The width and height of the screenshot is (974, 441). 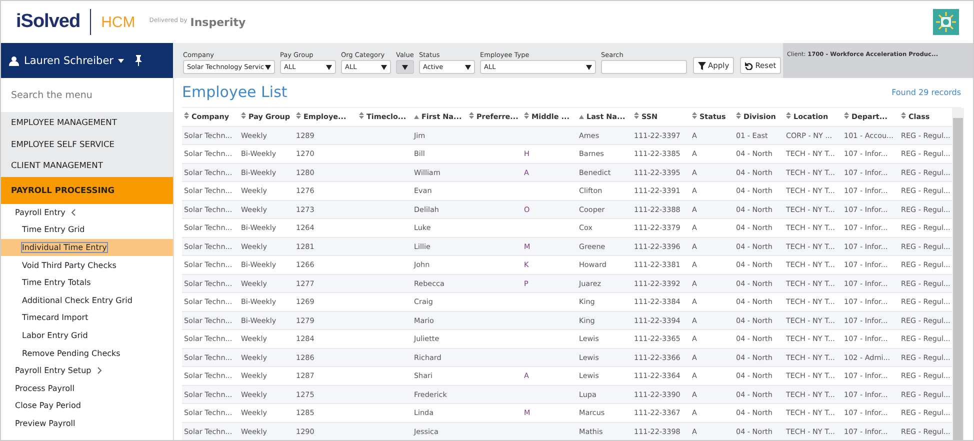 What do you see at coordinates (87, 406) in the screenshot?
I see `menu-item: Close Pay Period` at bounding box center [87, 406].